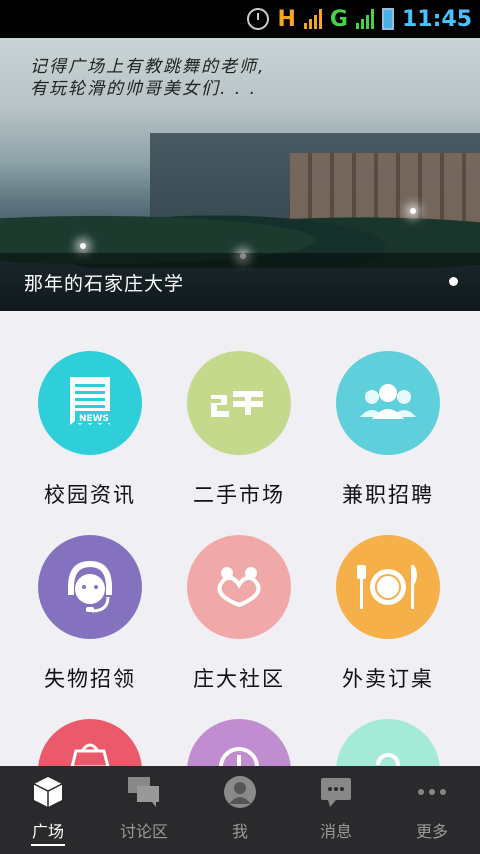 The width and height of the screenshot is (480, 854). What do you see at coordinates (47, 831) in the screenshot?
I see `tab-label: 广场` at bounding box center [47, 831].